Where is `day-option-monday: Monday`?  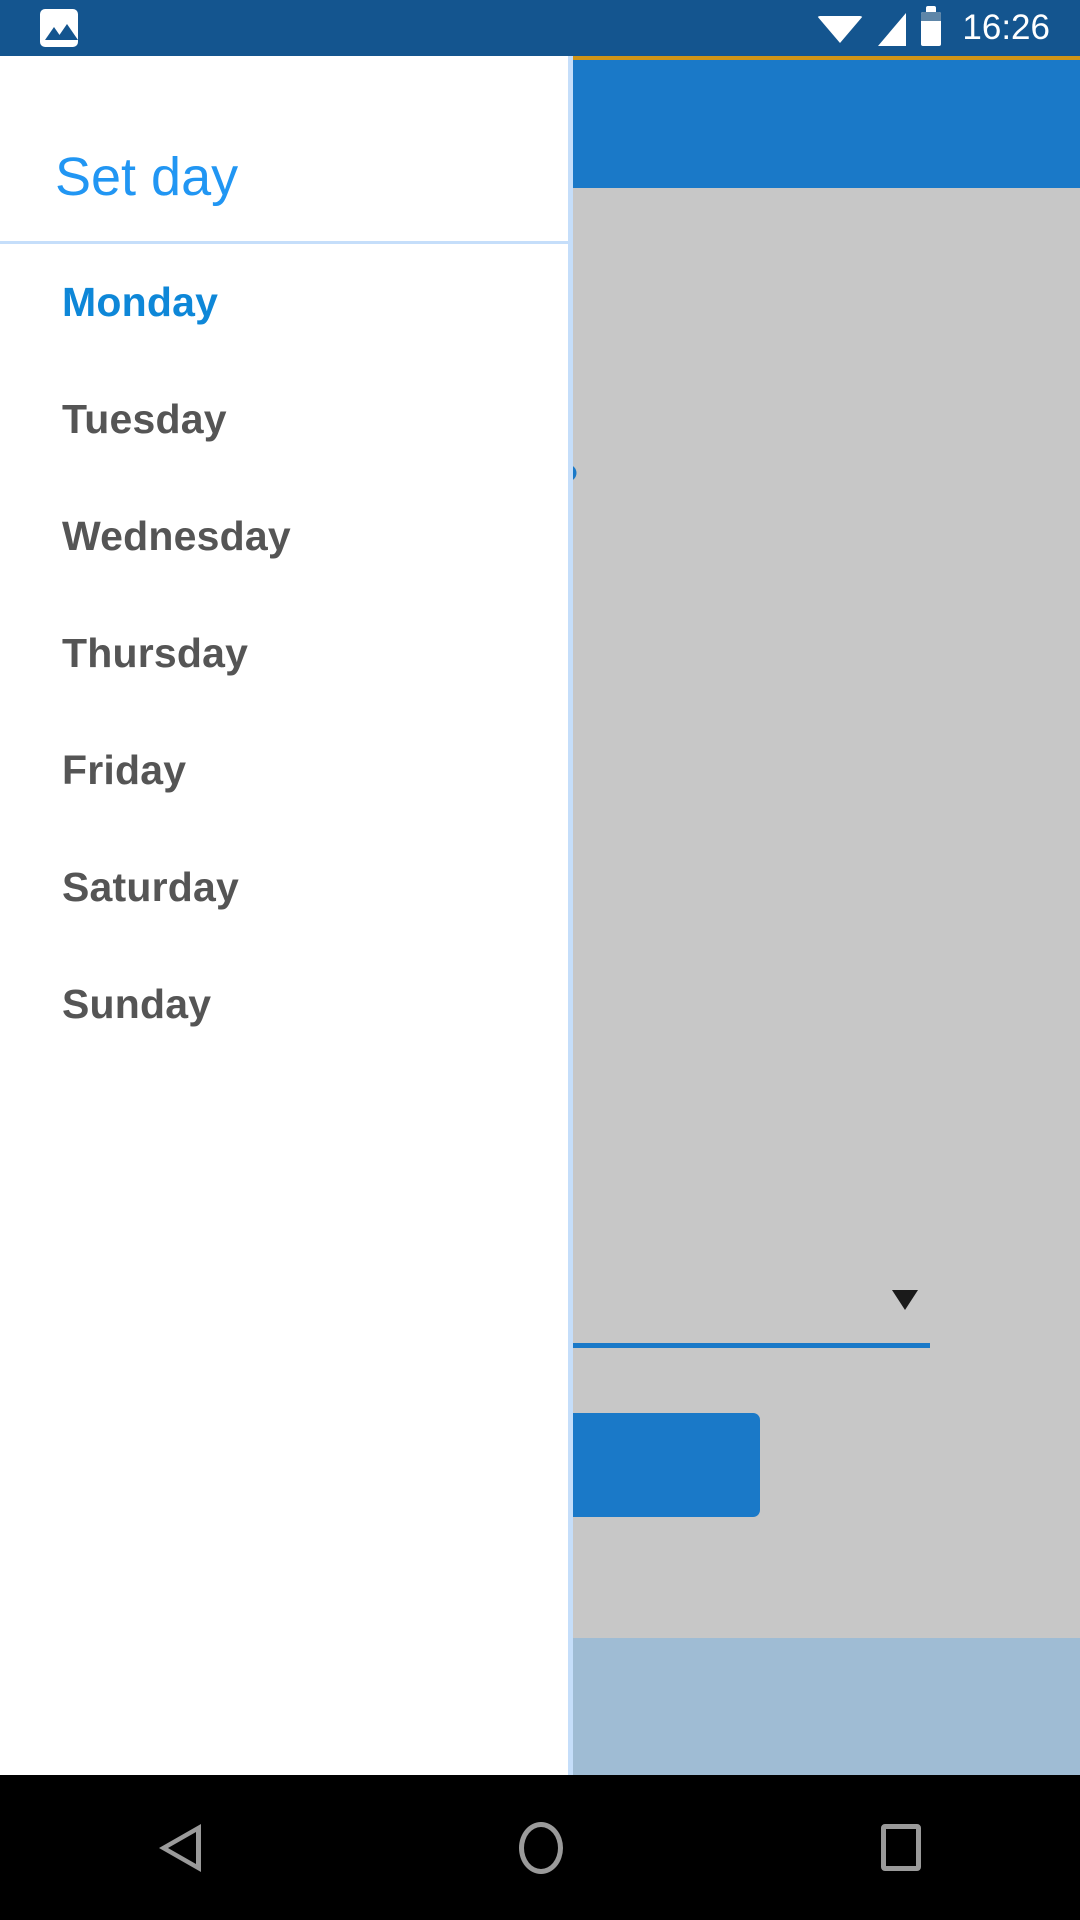 day-option-monday: Monday is located at coordinates (284, 302).